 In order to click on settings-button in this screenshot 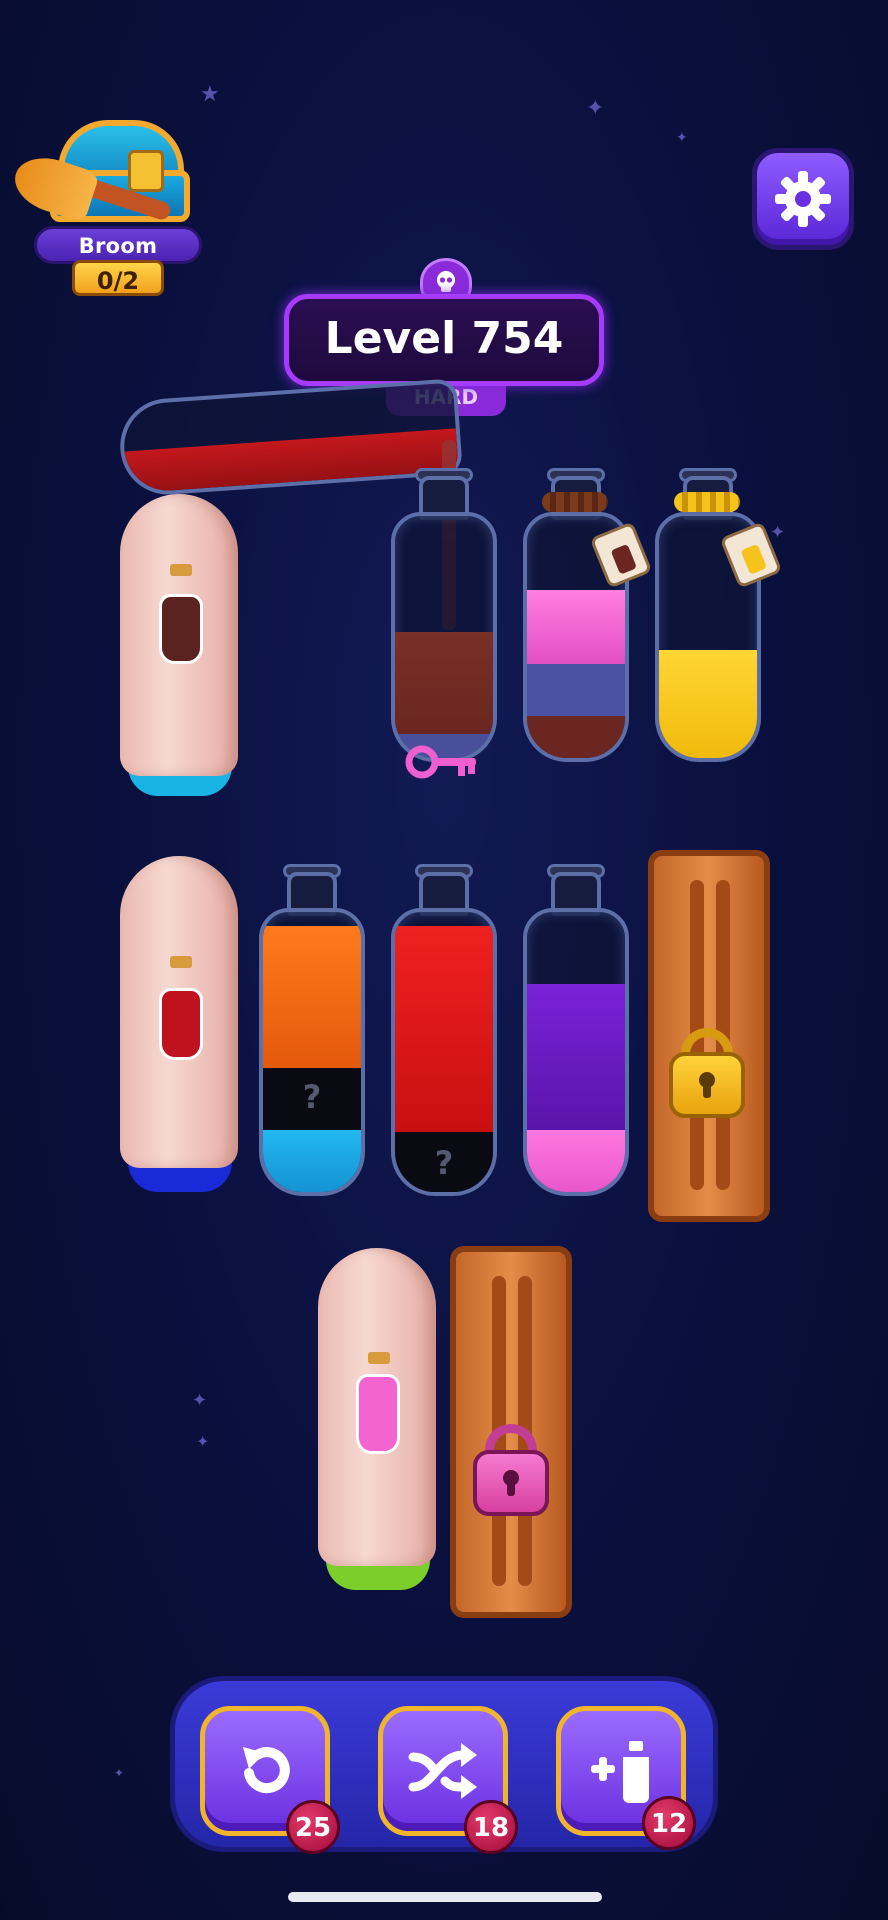, I will do `click(803, 199)`.